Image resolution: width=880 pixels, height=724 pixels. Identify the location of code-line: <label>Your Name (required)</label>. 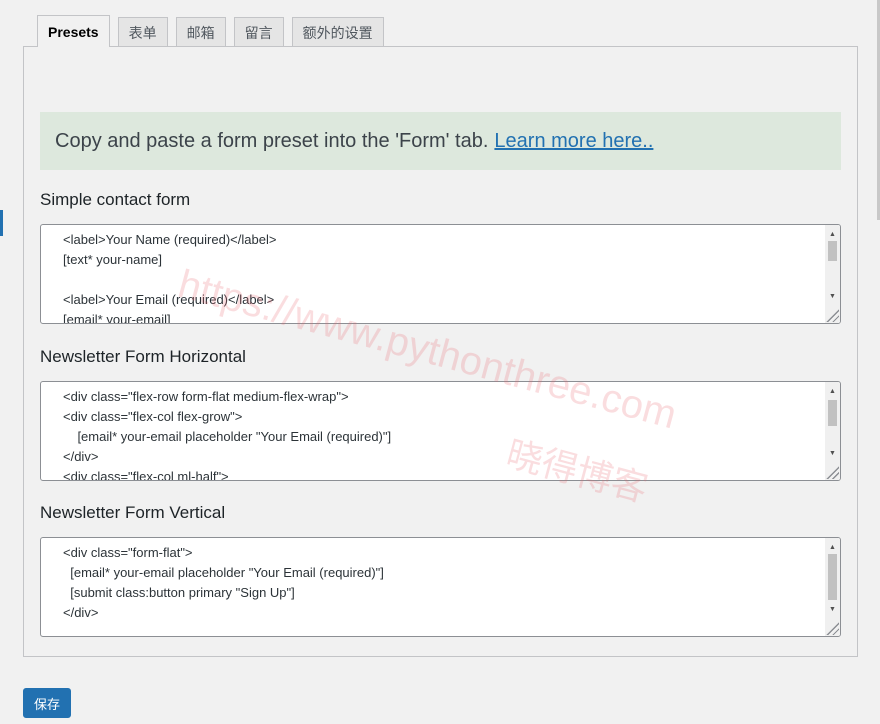
(170, 239).